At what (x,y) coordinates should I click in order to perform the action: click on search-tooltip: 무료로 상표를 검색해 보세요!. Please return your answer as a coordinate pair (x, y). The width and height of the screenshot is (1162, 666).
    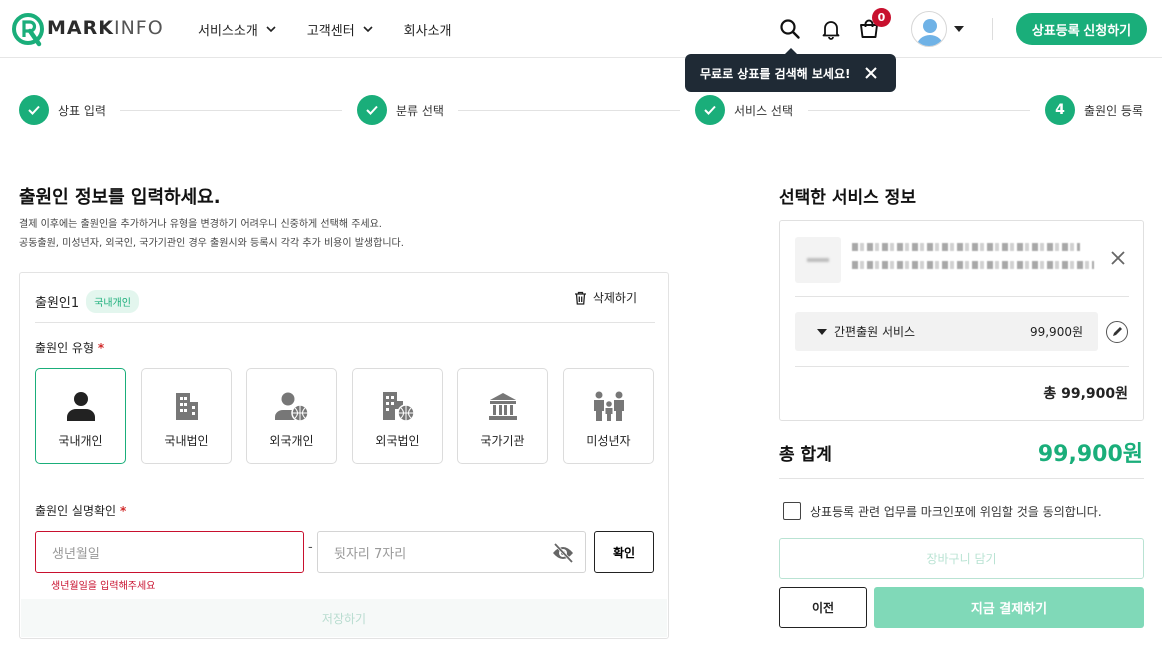
    Looking at the image, I should click on (790, 70).